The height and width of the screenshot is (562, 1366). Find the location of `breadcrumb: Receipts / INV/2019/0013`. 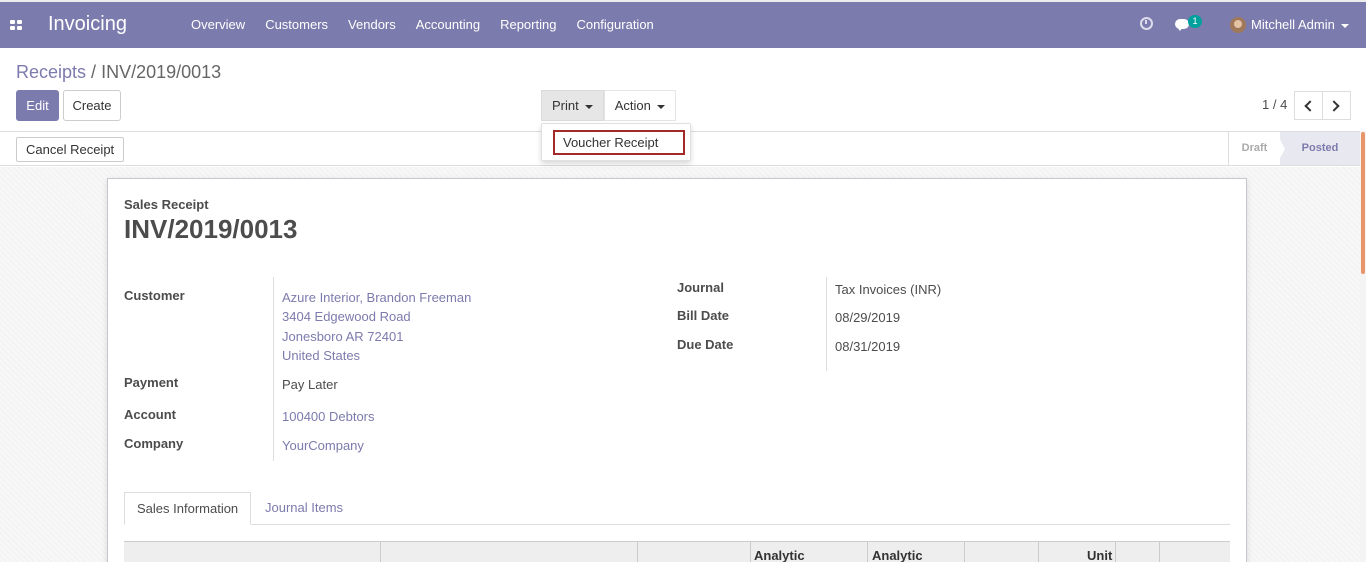

breadcrumb: Receipts / INV/2019/0013 is located at coordinates (118, 72).